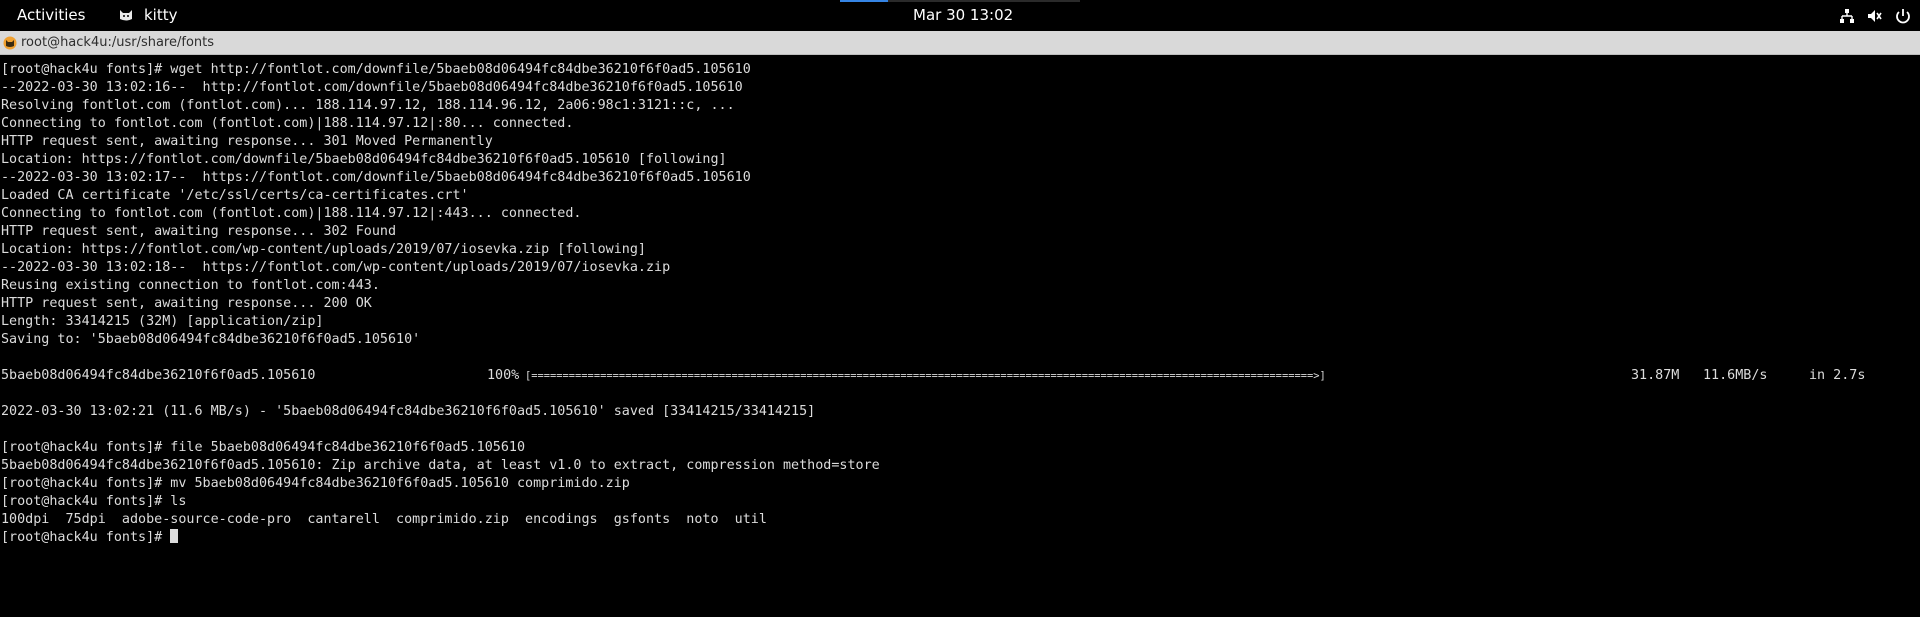  I want to click on activities-button: Activities, so click(51, 15).